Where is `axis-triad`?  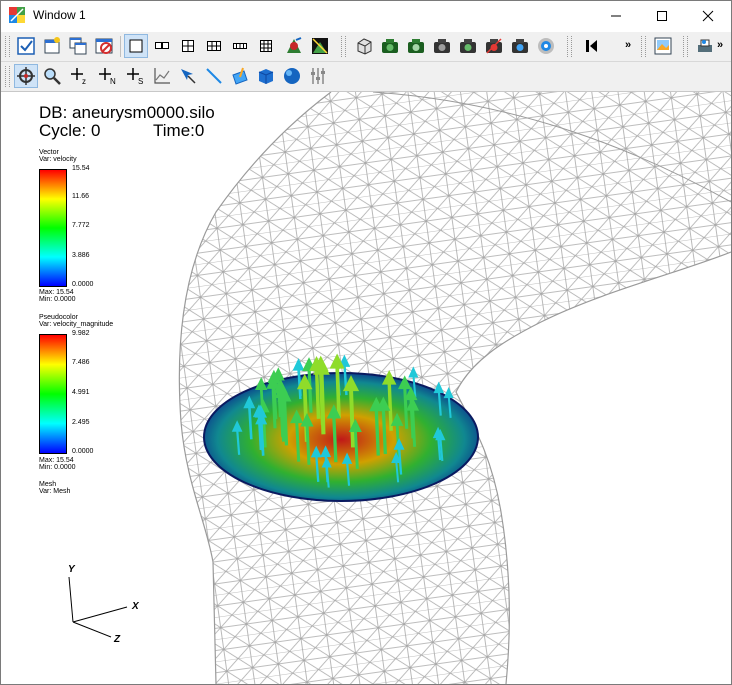
axis-triad is located at coordinates (98, 607).